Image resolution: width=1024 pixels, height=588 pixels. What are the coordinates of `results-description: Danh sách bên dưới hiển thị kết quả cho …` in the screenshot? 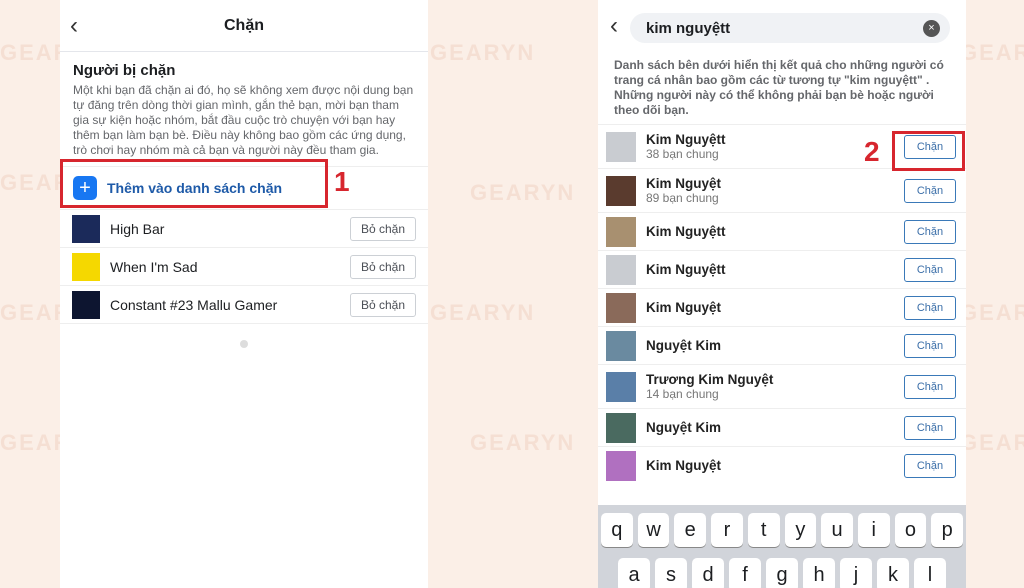 It's located at (779, 87).